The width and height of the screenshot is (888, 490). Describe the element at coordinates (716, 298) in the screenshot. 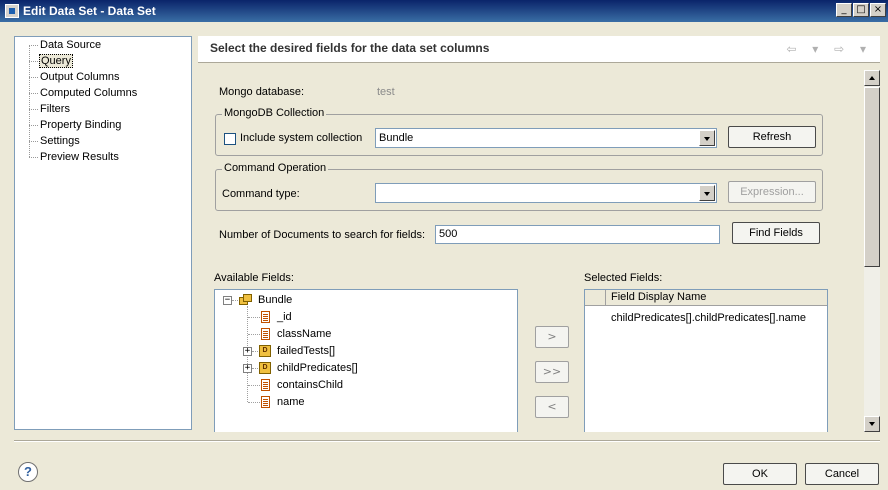

I see `column-header: Field Display Name` at that location.